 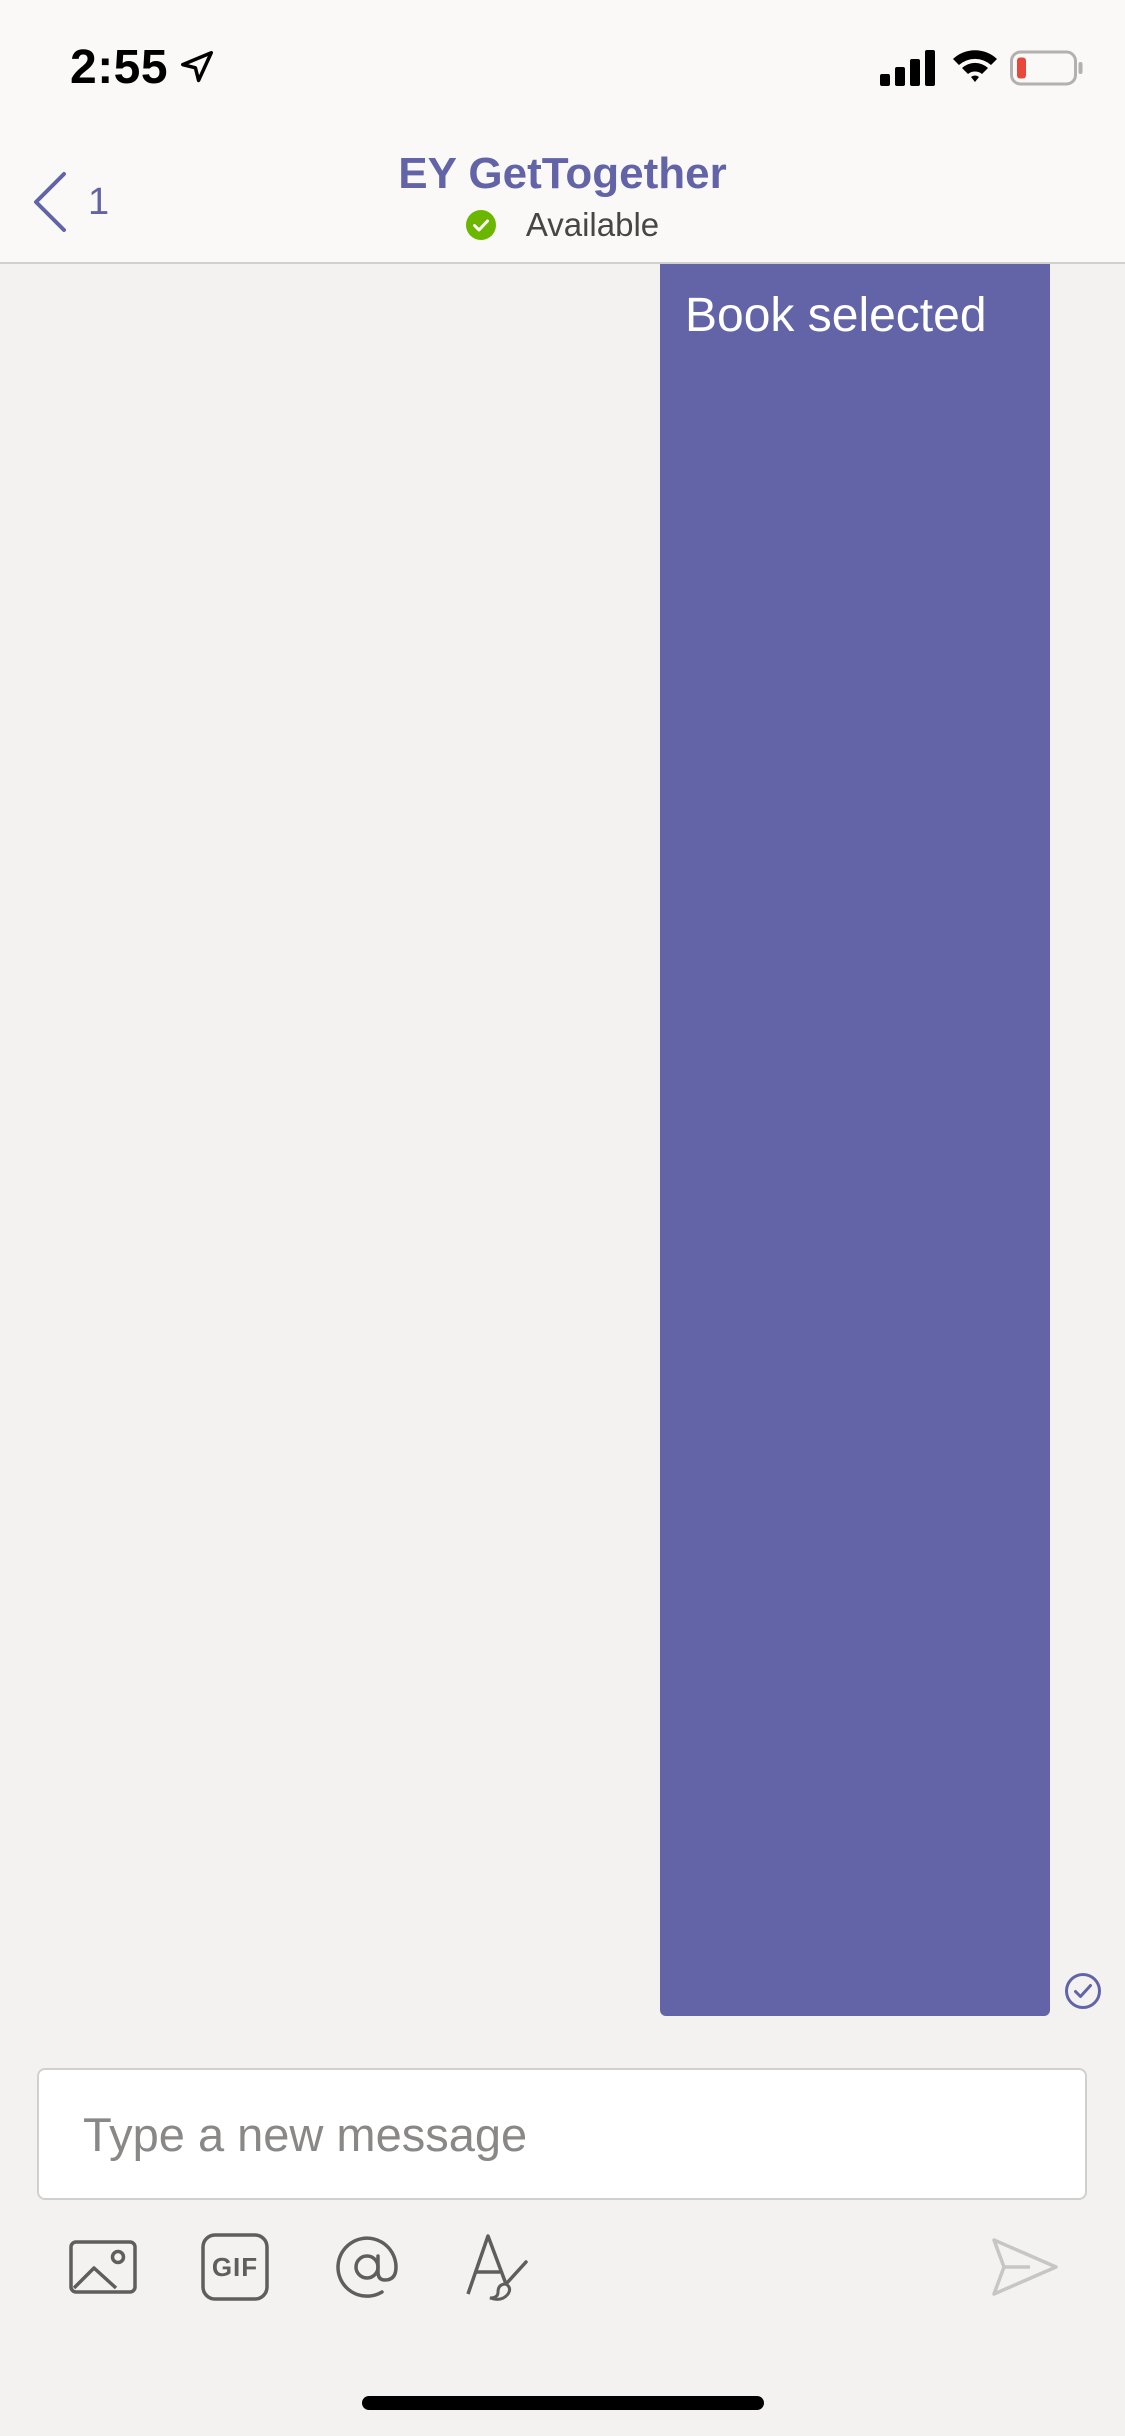 I want to click on chat-header: 1 EY GetTogether Available, so click(x=562, y=198).